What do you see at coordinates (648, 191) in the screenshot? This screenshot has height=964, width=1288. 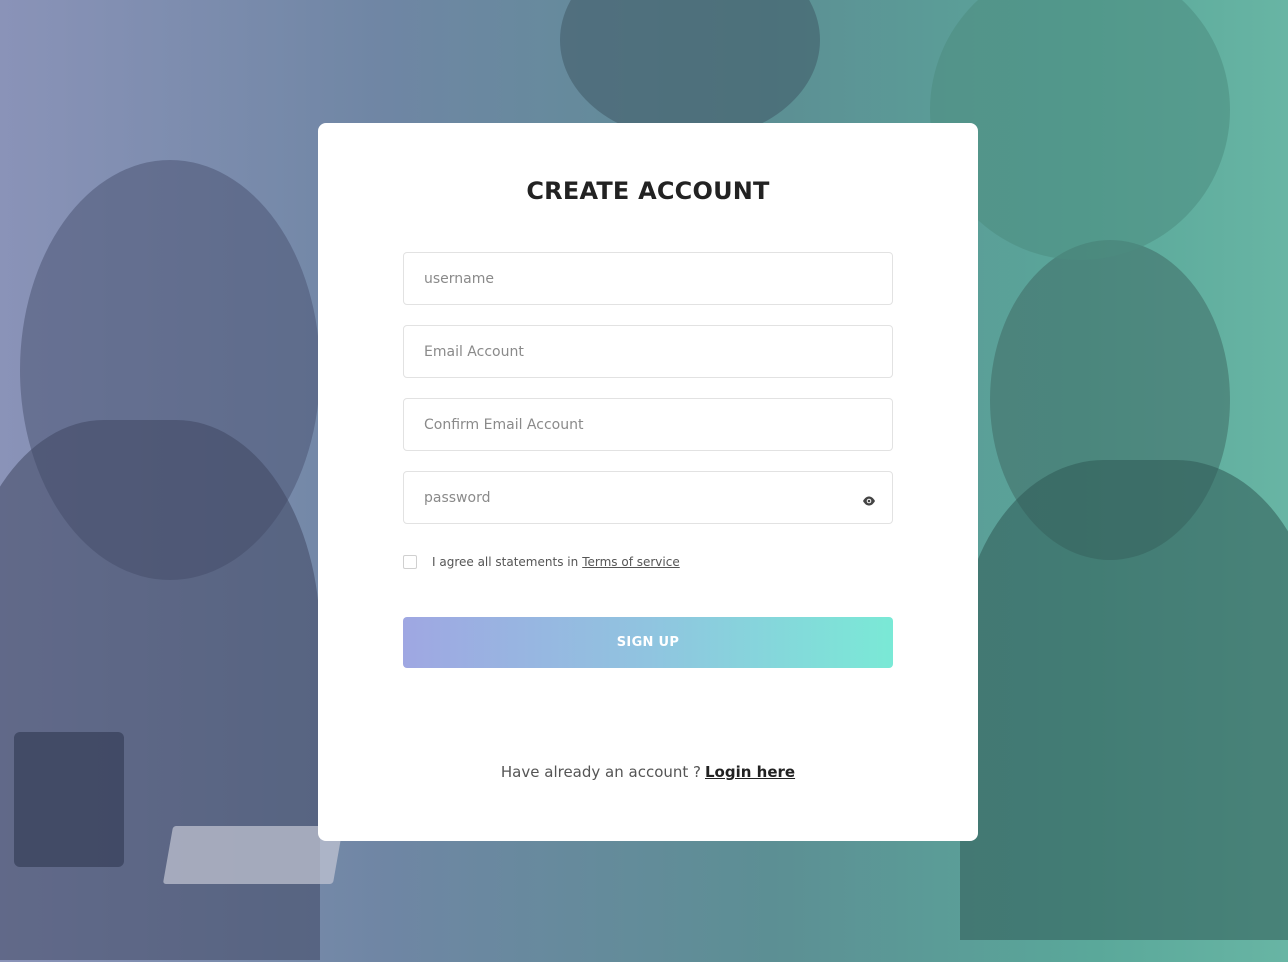 I see `page-title: CREATE ACCOUNT` at bounding box center [648, 191].